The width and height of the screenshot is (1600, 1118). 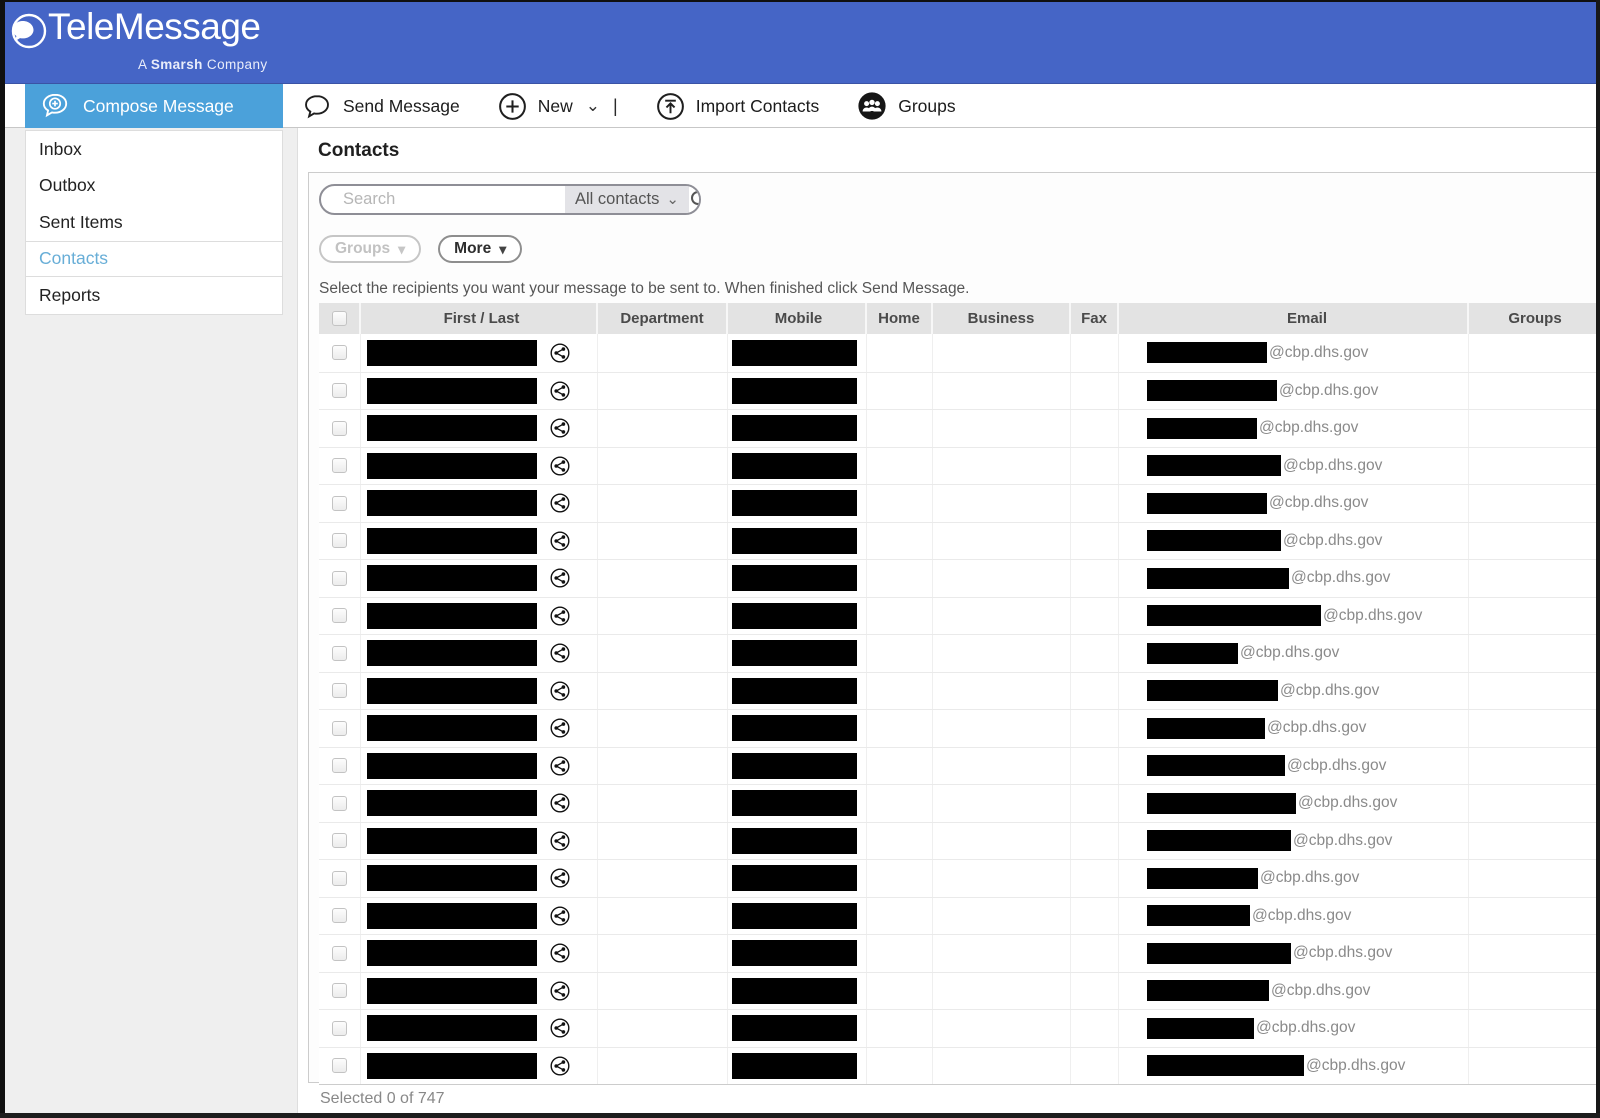 What do you see at coordinates (737, 106) in the screenshot?
I see `import-contacts-button: Import Contacts` at bounding box center [737, 106].